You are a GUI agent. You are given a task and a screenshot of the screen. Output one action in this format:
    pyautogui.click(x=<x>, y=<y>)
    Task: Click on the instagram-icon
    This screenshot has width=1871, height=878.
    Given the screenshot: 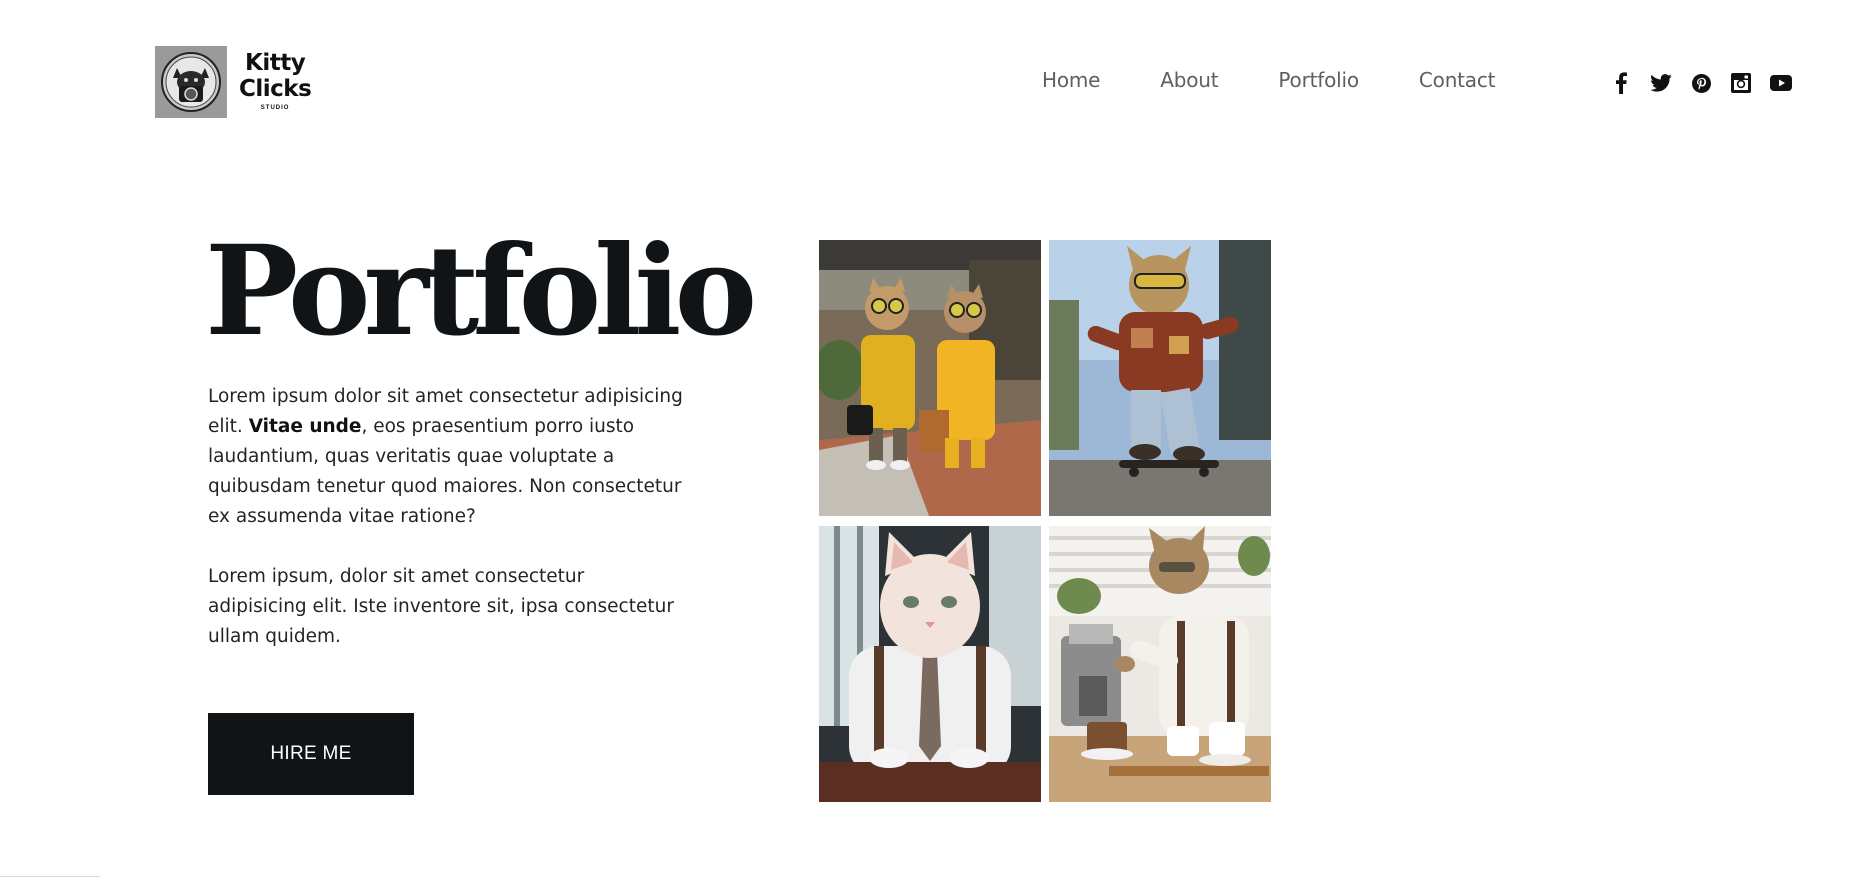 What is the action you would take?
    pyautogui.click(x=1741, y=83)
    